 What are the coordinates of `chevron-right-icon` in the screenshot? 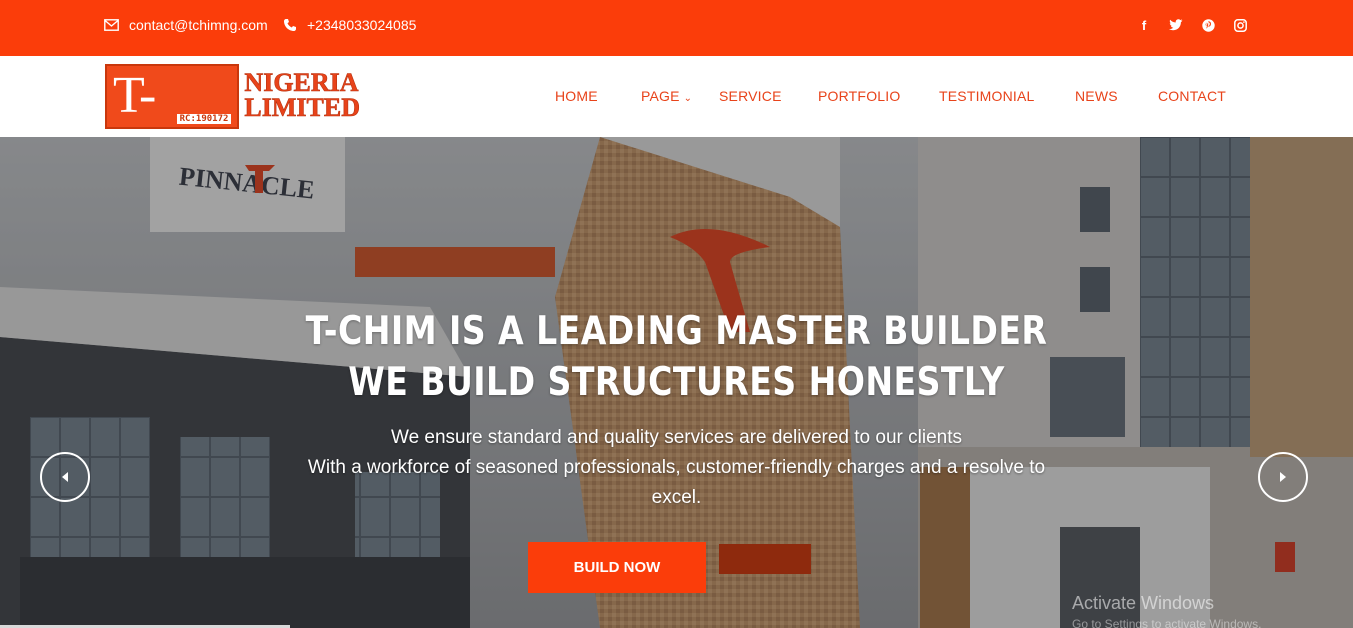 It's located at (1283, 477).